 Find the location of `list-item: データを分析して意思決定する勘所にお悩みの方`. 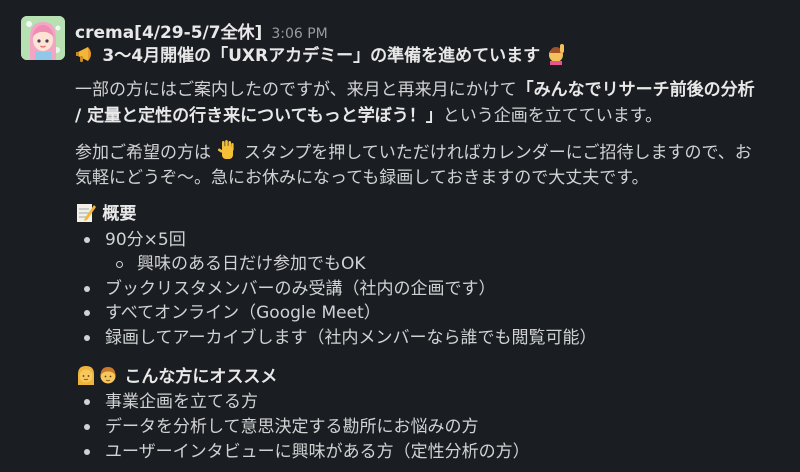

list-item: データを分析して意思決定する勘所にお悩みの方 is located at coordinates (292, 427).